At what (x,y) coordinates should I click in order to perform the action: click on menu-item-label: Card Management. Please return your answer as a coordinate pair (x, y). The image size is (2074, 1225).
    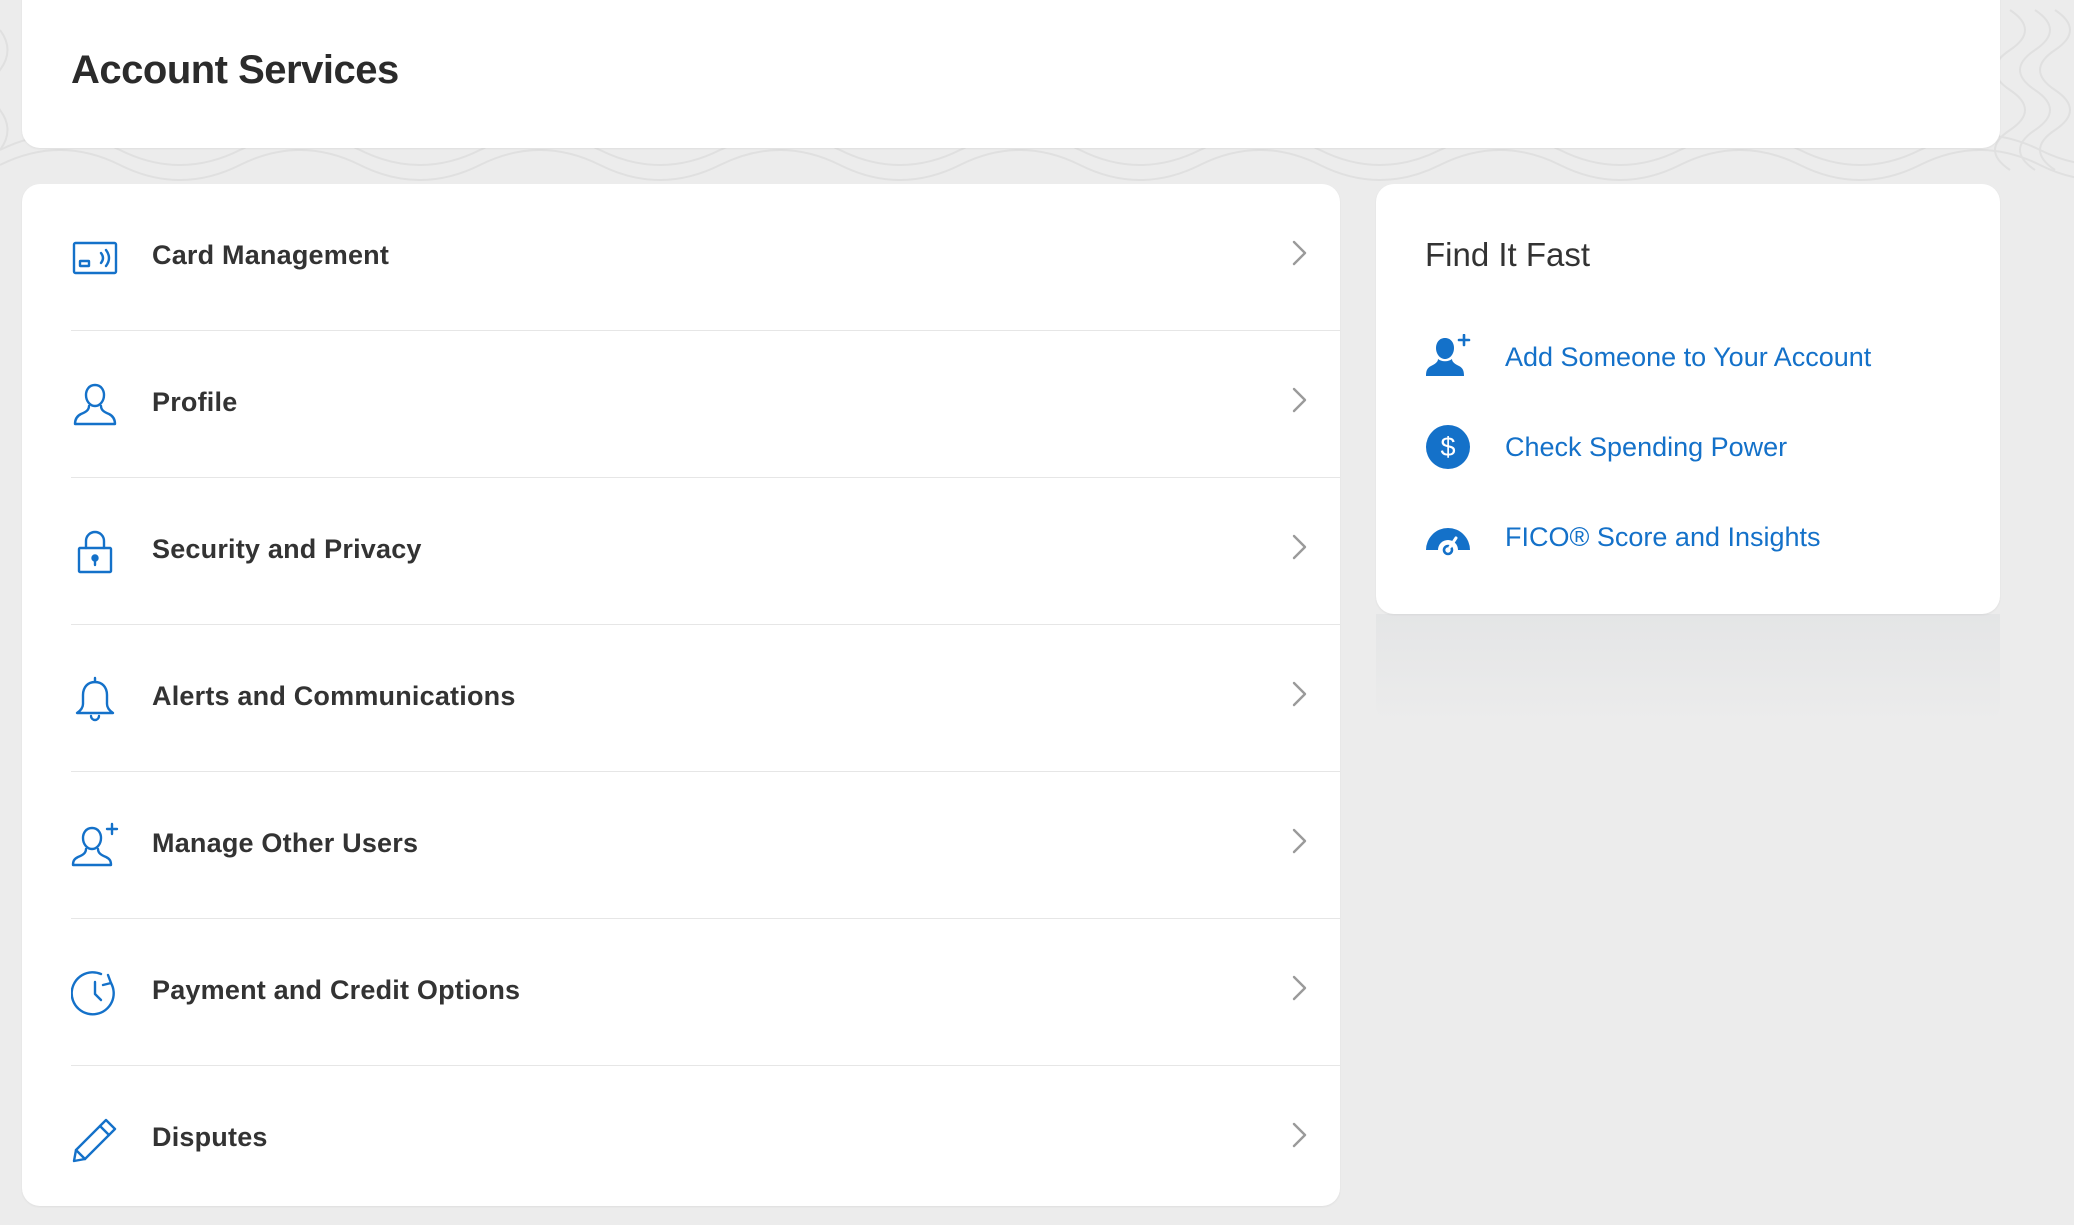
    Looking at the image, I should click on (271, 255).